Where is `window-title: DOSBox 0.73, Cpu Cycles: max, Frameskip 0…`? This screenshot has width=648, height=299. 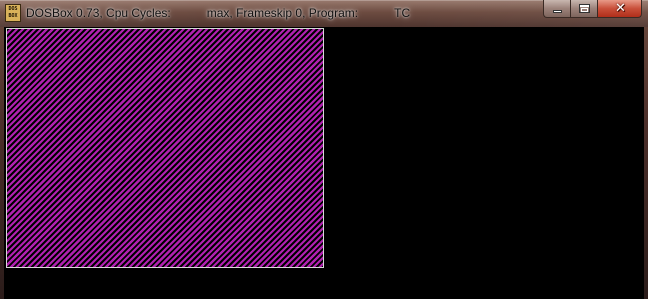
window-title: DOSBox 0.73, Cpu Cycles: max, Frameskip 0… is located at coordinates (223, 13).